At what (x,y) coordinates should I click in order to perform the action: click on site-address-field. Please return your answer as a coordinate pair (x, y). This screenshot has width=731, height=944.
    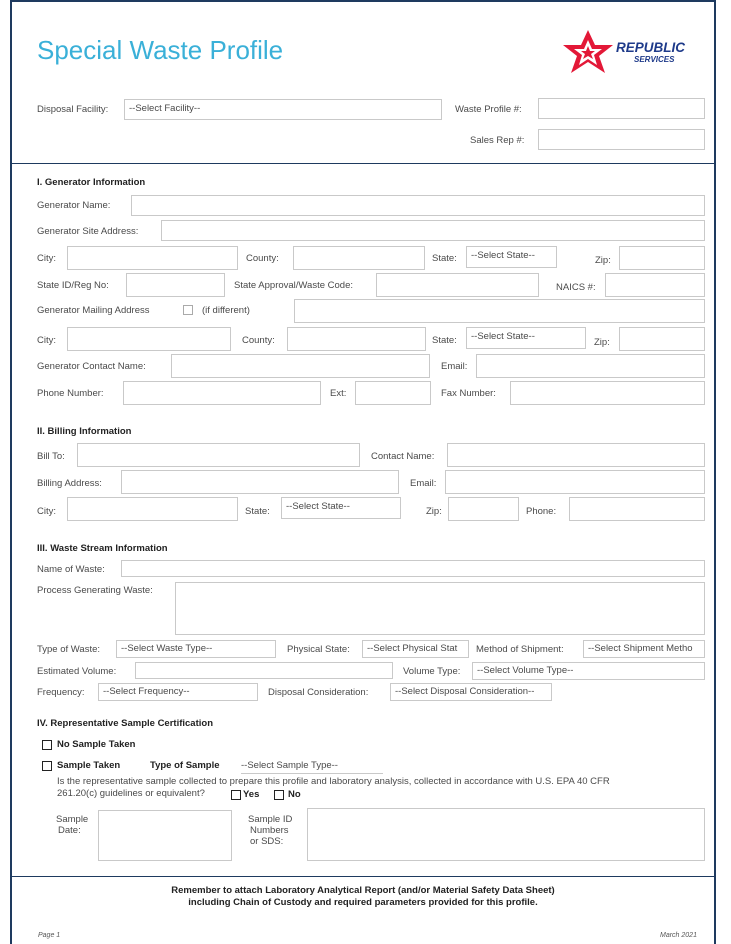
    Looking at the image, I should click on (433, 230).